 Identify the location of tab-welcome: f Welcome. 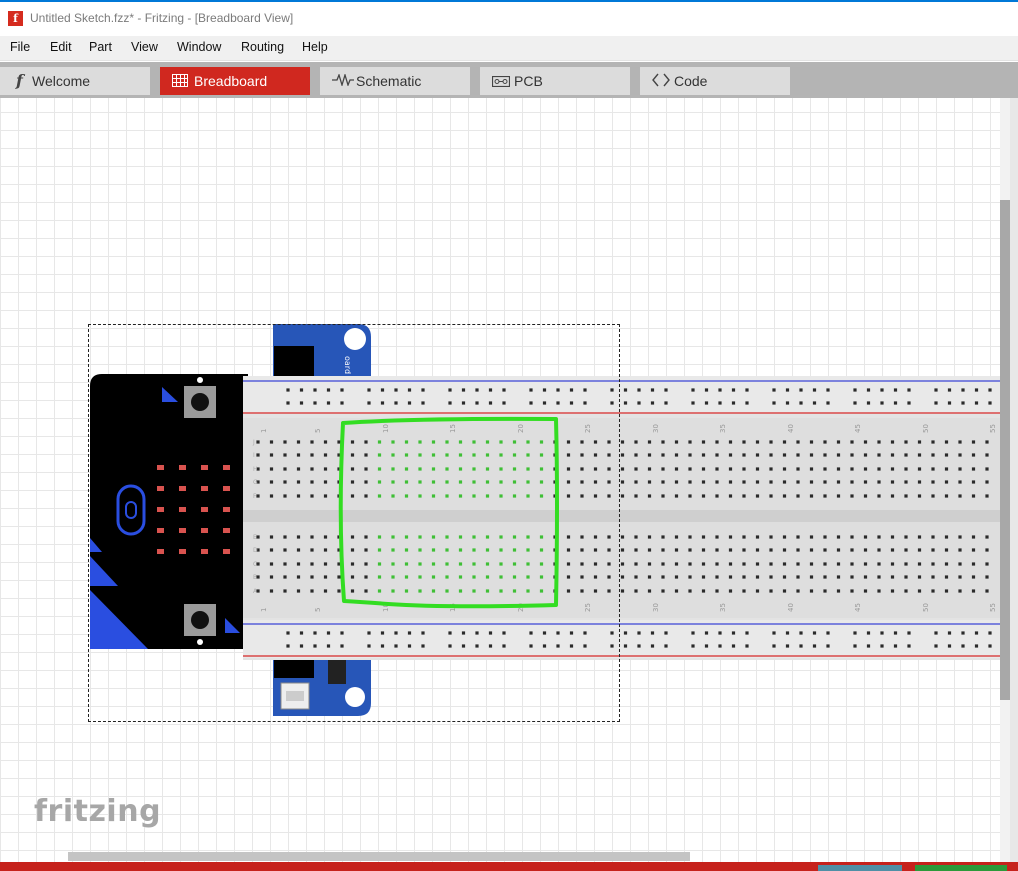
(75, 81).